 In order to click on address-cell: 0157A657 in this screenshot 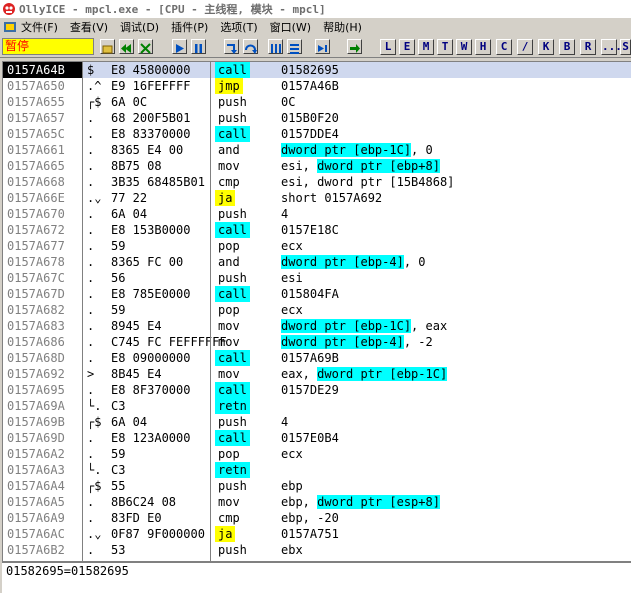, I will do `click(36, 118)`.